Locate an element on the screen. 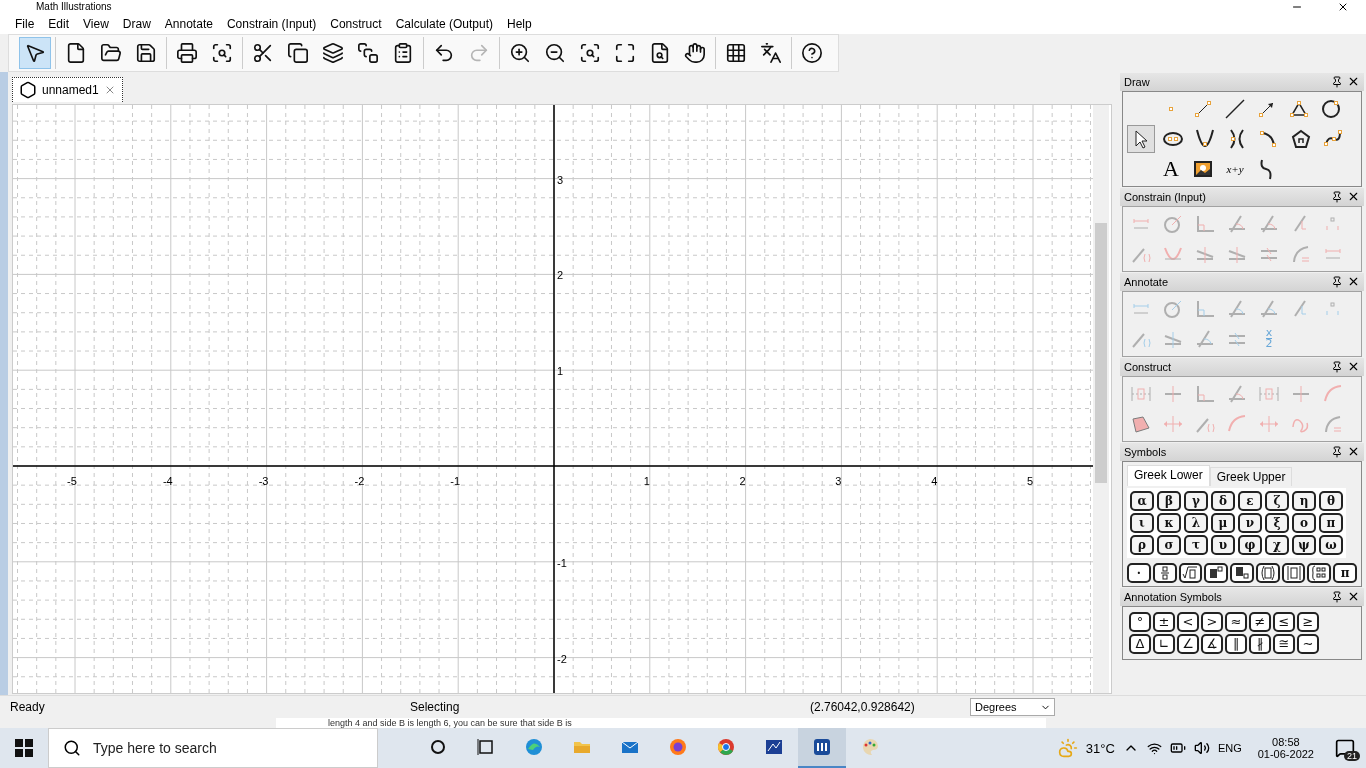  menu-item: View is located at coordinates (96, 23).